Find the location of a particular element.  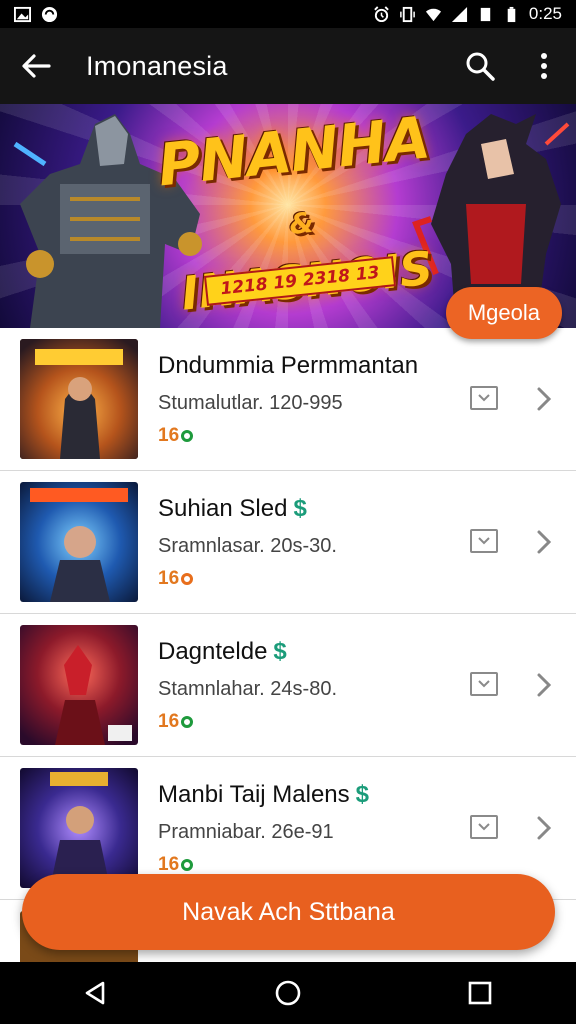

nav-recents-icon is located at coordinates (480, 993).